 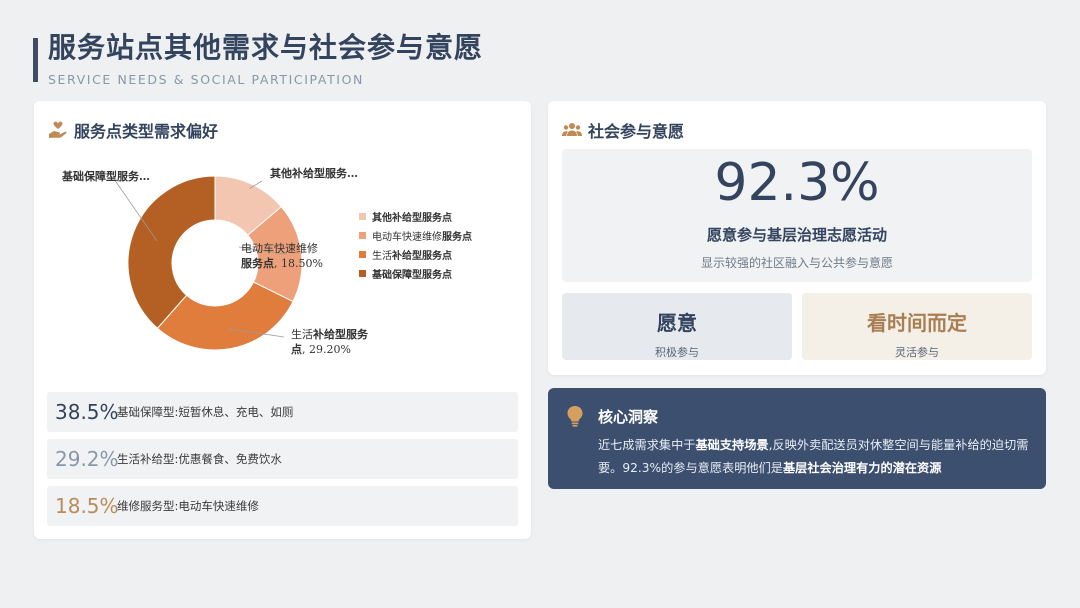 I want to click on option-willing: 愿意 积极参与, so click(x=677, y=326).